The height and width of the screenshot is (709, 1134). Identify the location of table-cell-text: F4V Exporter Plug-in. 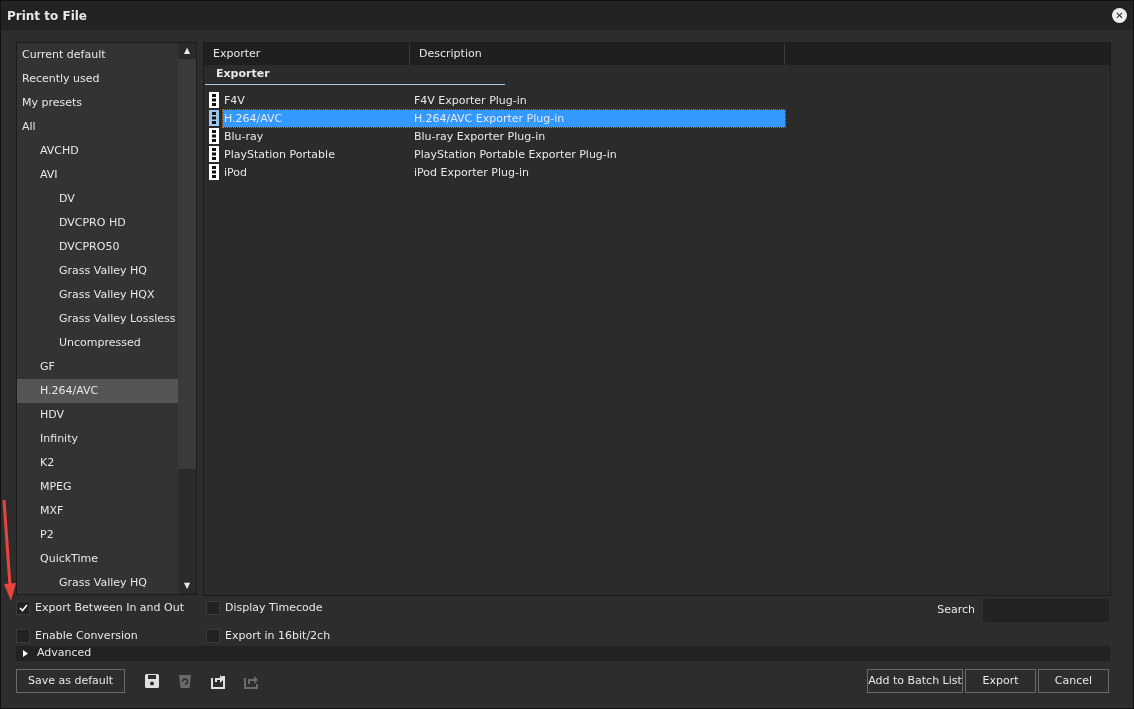
(470, 100).